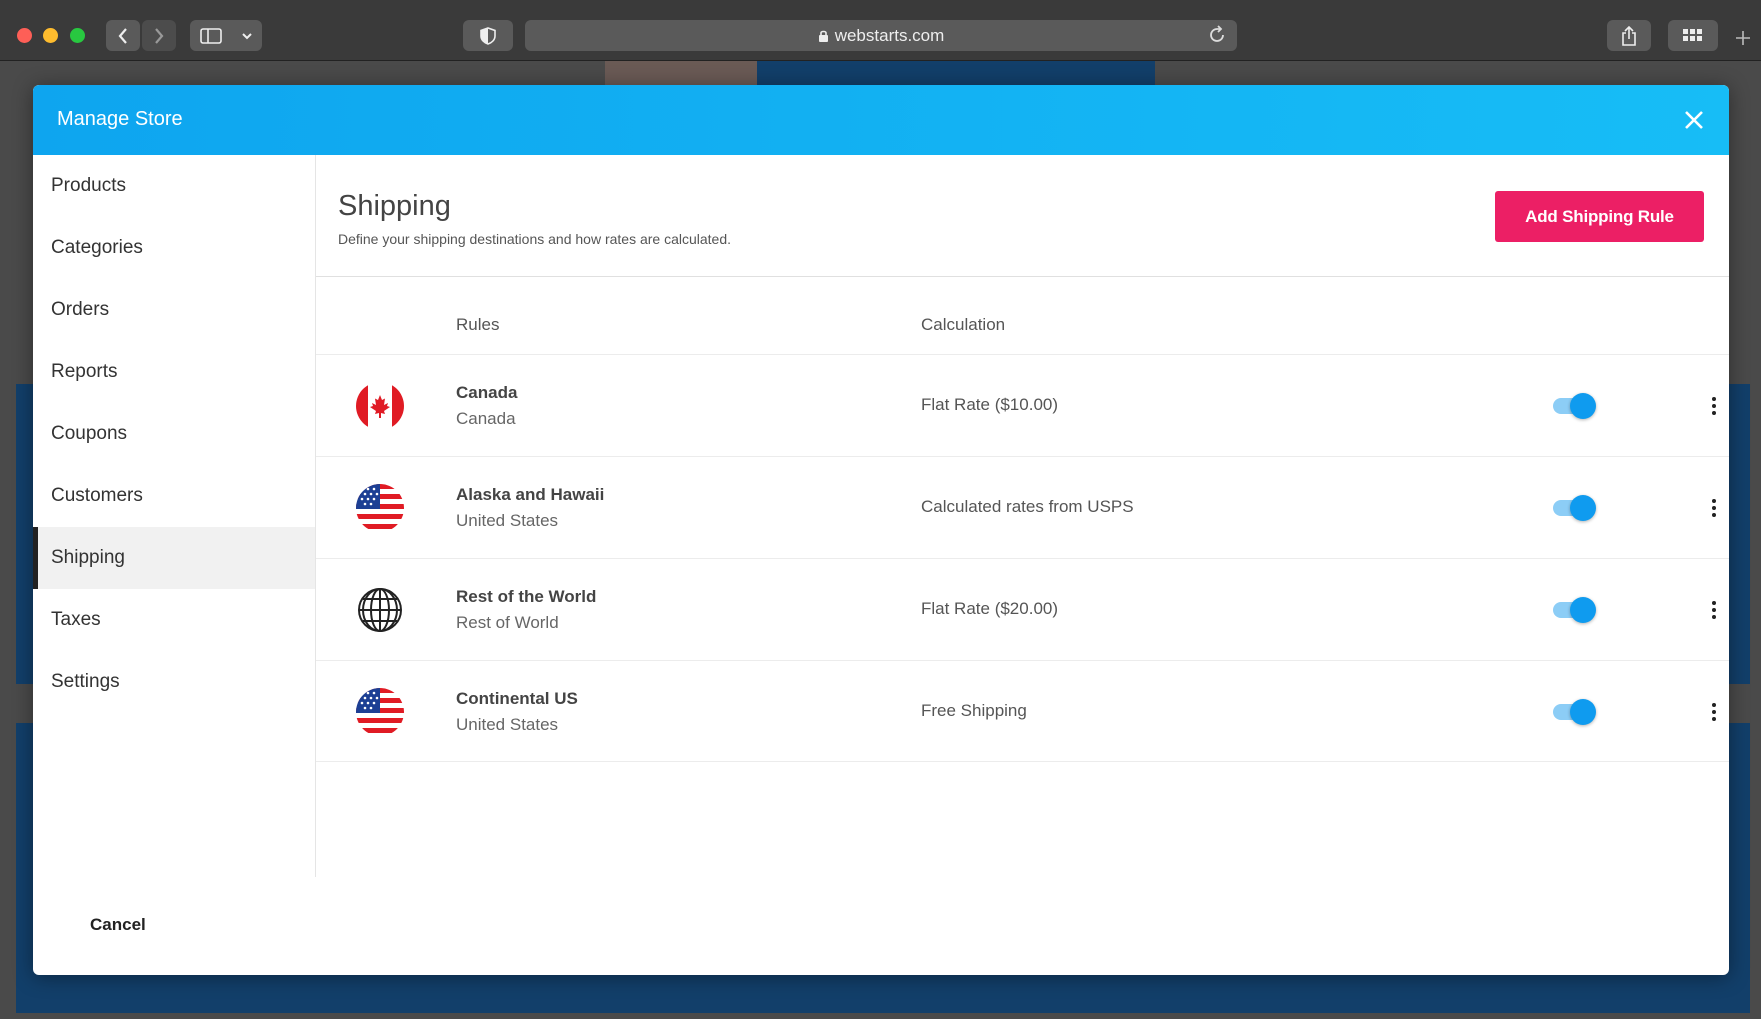 The image size is (1761, 1019). I want to click on column-header-calculation: Calculation, so click(963, 324).